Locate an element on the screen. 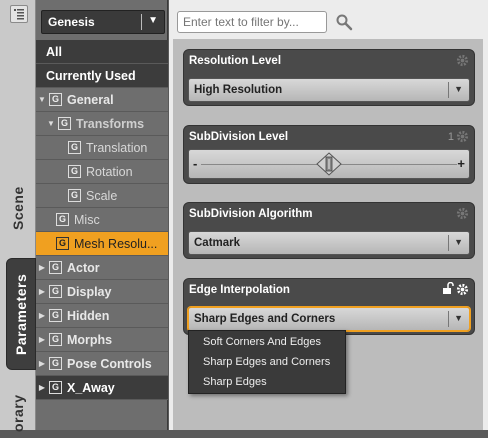  widget-title: Resolution Level is located at coordinates (235, 61).